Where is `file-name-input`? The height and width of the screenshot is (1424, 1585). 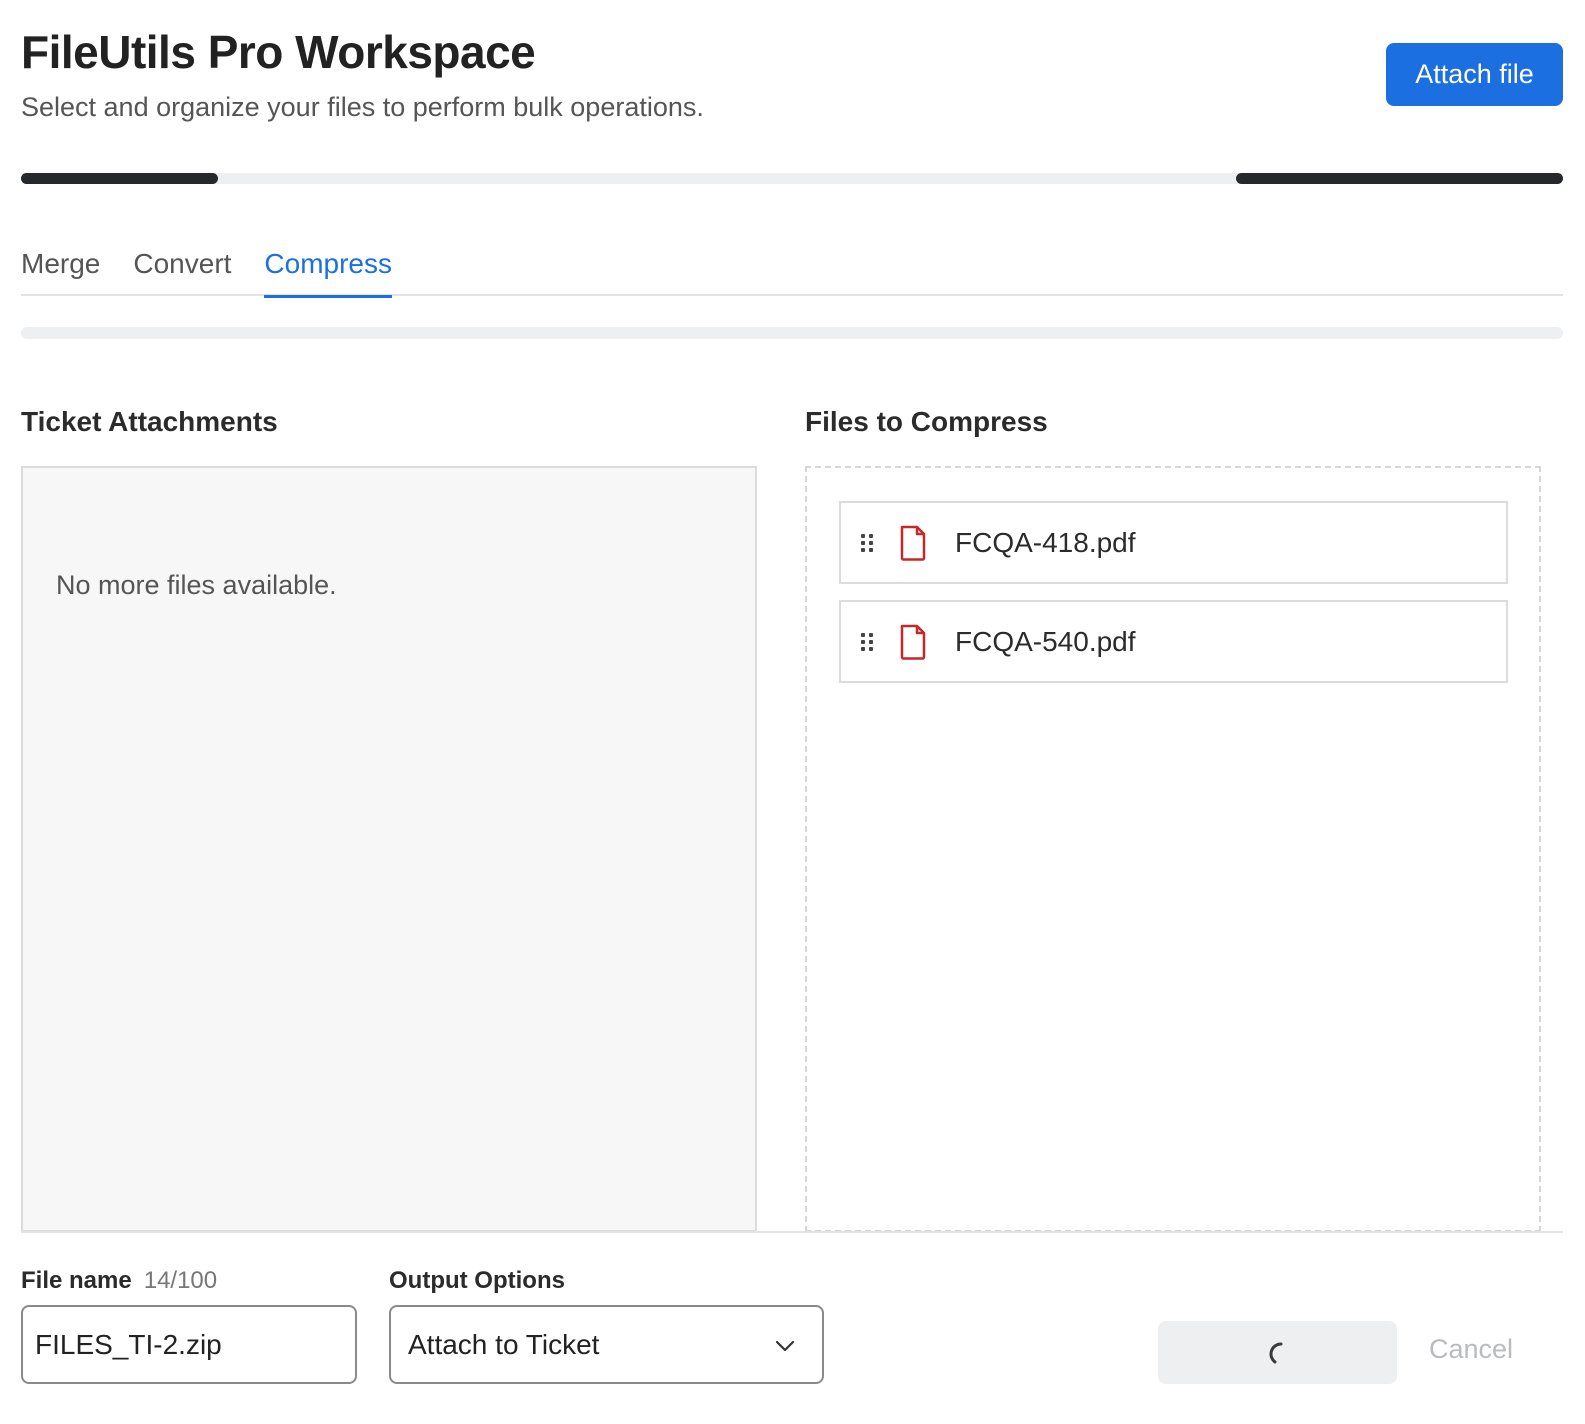 file-name-input is located at coordinates (189, 1344).